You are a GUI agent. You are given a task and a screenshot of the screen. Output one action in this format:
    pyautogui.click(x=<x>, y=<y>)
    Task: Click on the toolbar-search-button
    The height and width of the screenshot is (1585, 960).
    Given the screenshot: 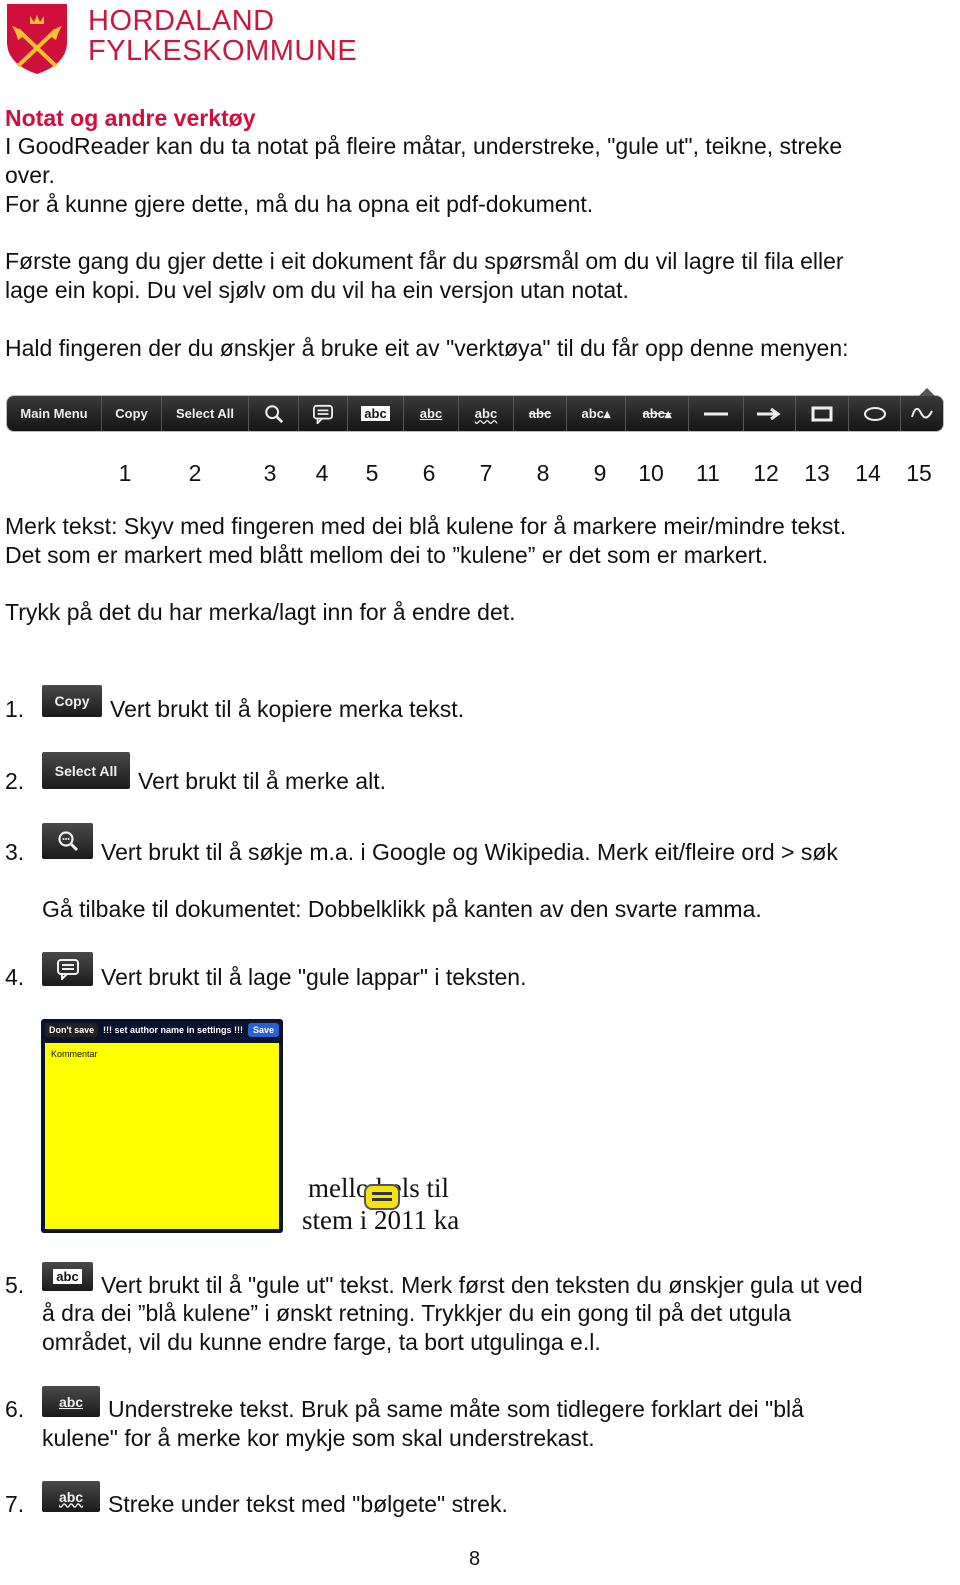 What is the action you would take?
    pyautogui.click(x=274, y=413)
    